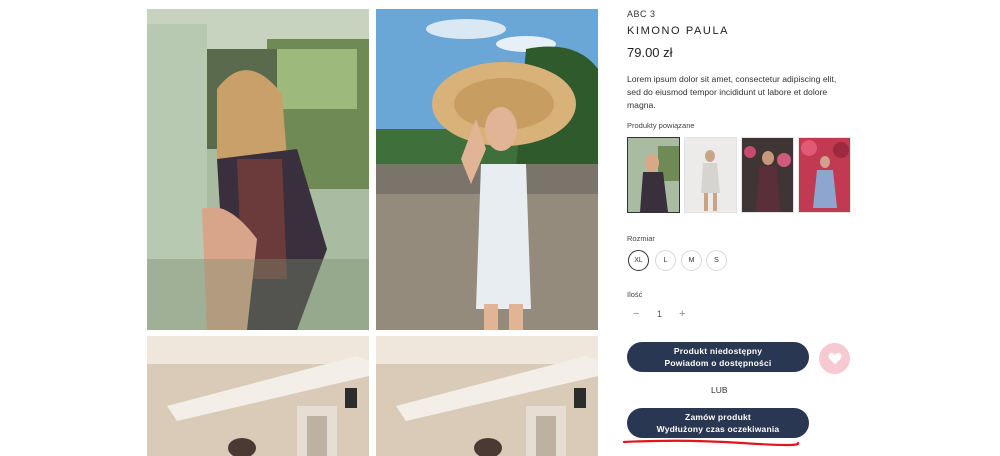 The width and height of the screenshot is (1000, 456). Describe the element at coordinates (718, 423) in the screenshot. I see `order-product-button: Zamów produkt Wydłużony czas oczekiwania` at that location.